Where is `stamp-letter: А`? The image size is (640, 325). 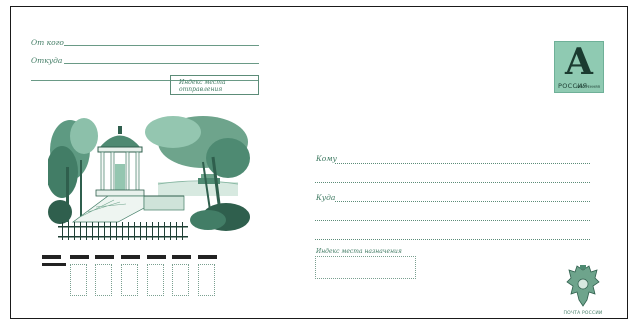 stamp-letter: А is located at coordinates (579, 62).